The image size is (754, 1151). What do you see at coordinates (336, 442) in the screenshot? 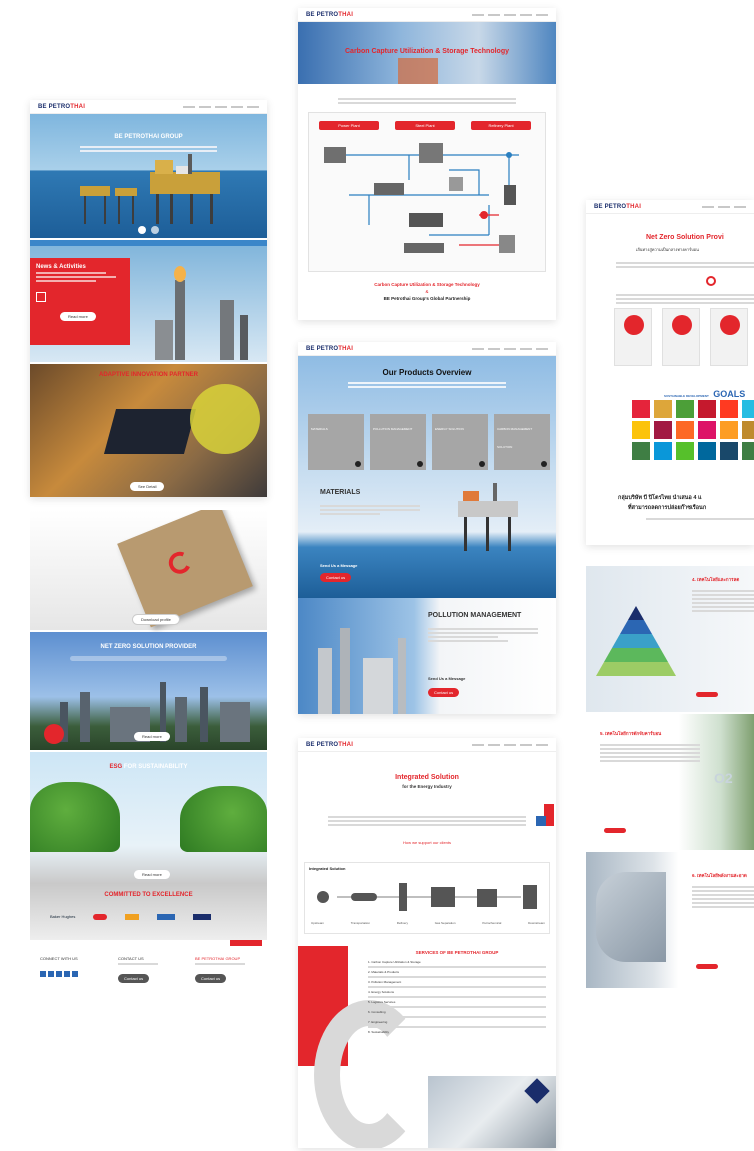
I see `product-card-materials: MATERIALS` at bounding box center [336, 442].